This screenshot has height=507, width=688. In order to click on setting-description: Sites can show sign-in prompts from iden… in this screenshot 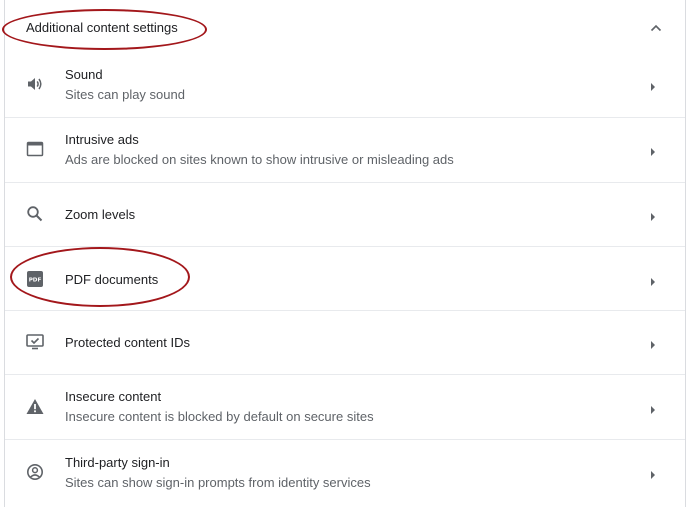, I will do `click(218, 482)`.